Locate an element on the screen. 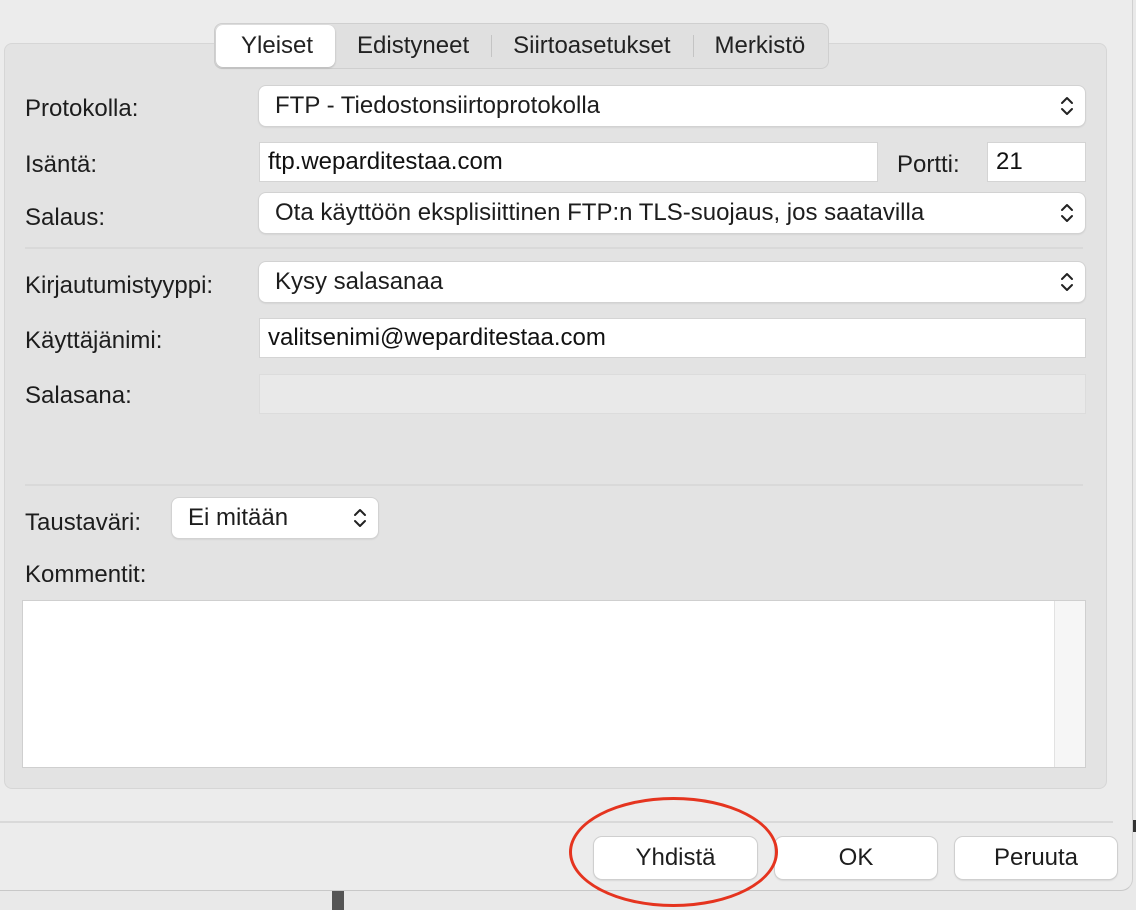 The image size is (1136, 910). background-app-edge is located at coordinates (338, 900).